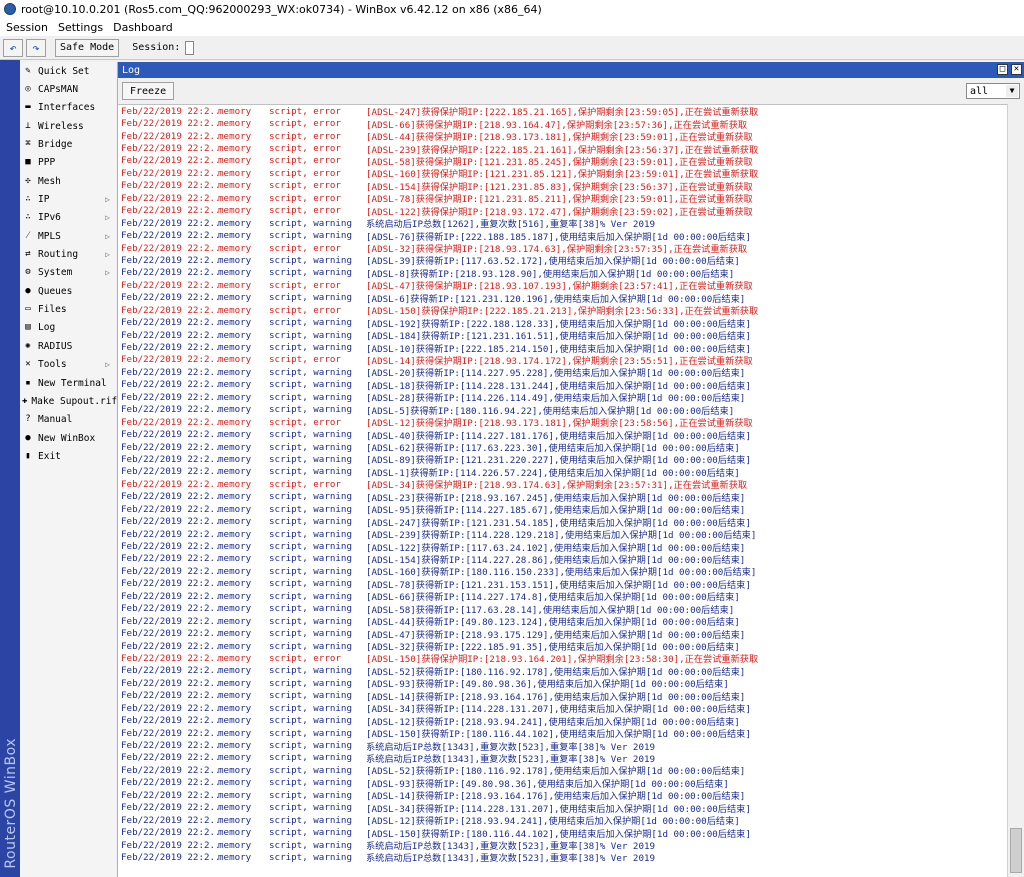 The height and width of the screenshot is (877, 1024). Describe the element at coordinates (68, 199) in the screenshot. I see `sidebar-item-ip: ∴ IP ▷` at that location.